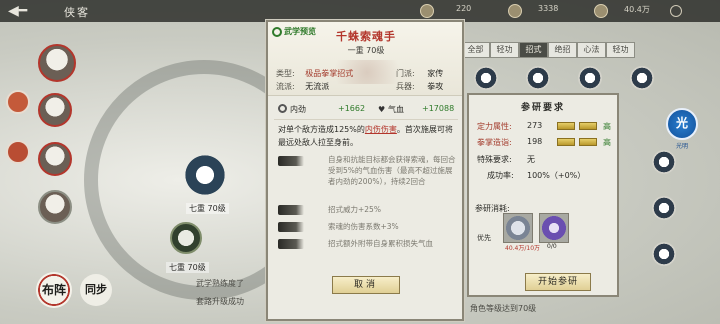 The image size is (720, 324). What do you see at coordinates (500, 175) in the screenshot?
I see `req4-label: 成功率:` at bounding box center [500, 175].